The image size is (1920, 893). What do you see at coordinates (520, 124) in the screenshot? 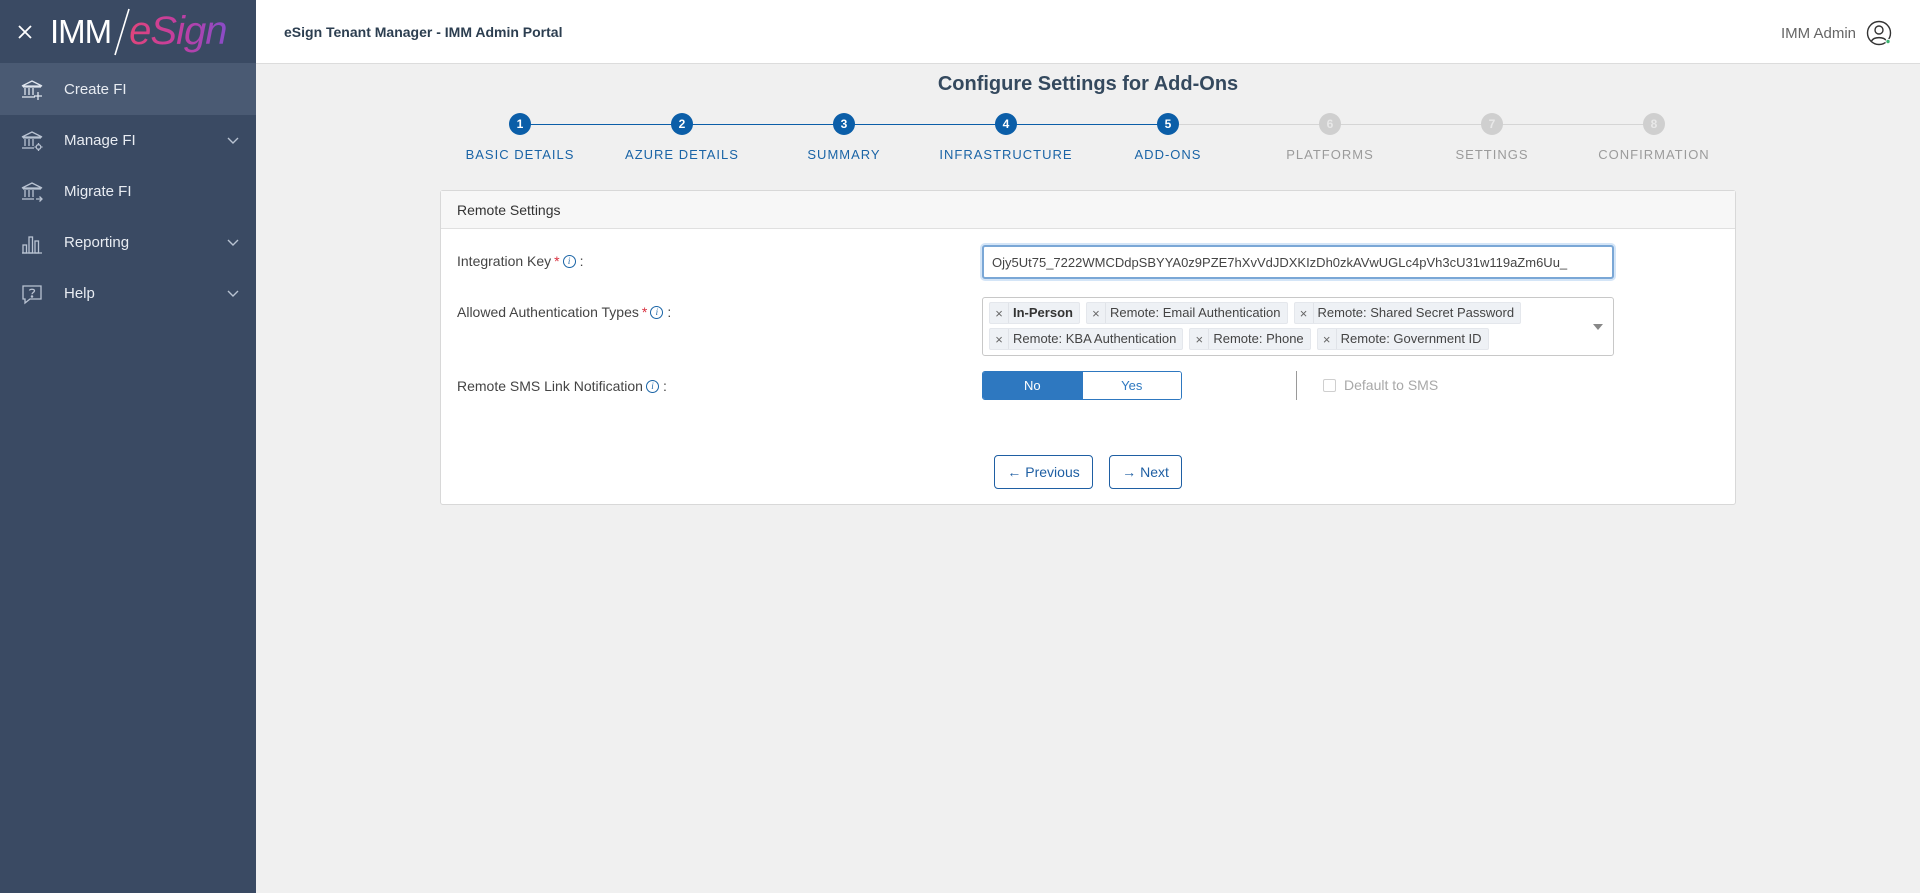
I see `step-number: 1` at bounding box center [520, 124].